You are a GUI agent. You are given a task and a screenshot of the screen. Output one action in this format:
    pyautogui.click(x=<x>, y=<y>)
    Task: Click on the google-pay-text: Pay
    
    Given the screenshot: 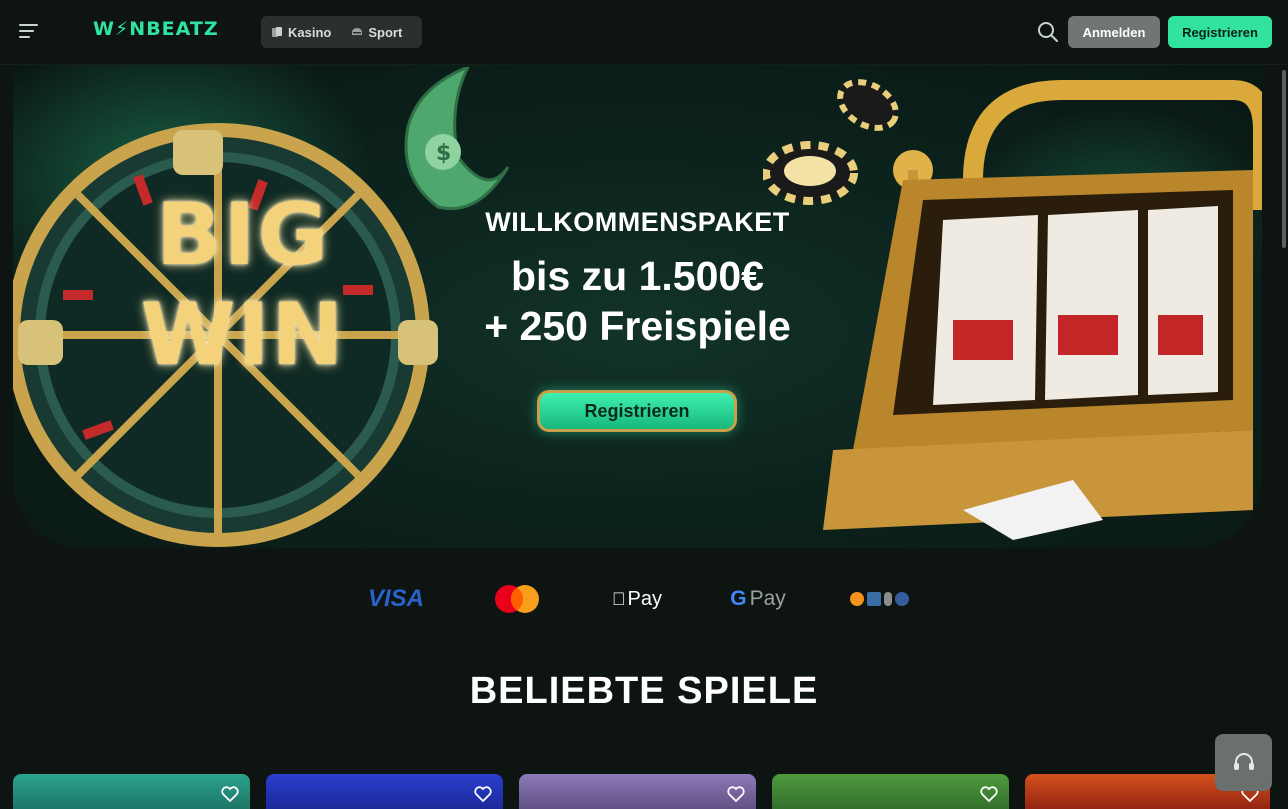 What is the action you would take?
    pyautogui.click(x=767, y=598)
    